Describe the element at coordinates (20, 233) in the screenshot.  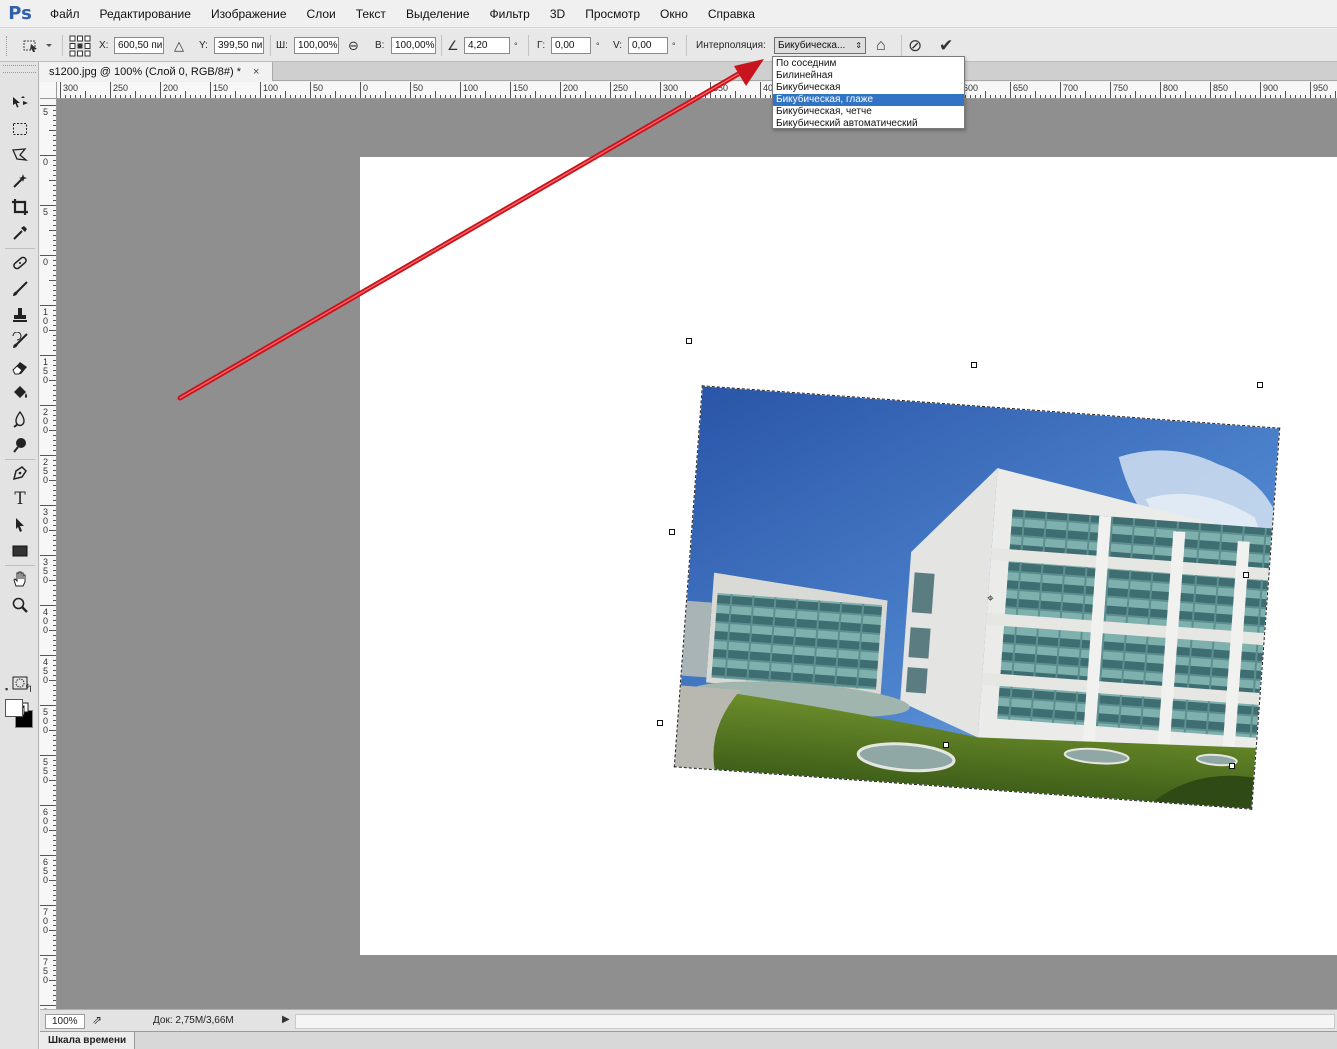
I see `eyedropper-tool-icon` at that location.